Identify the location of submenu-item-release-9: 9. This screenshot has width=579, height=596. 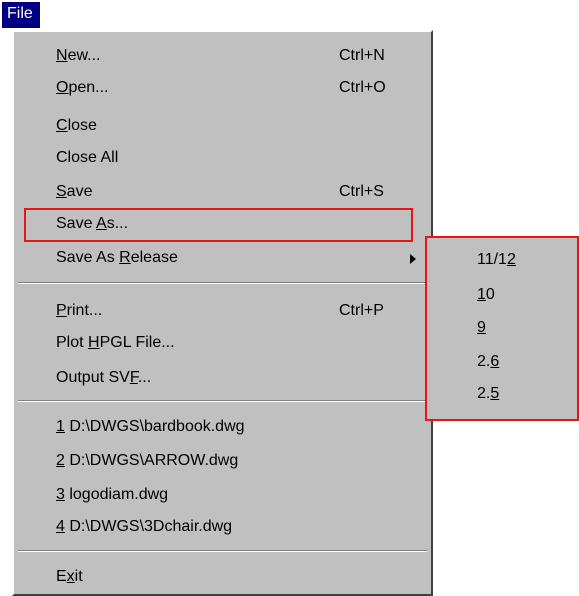
(502, 329).